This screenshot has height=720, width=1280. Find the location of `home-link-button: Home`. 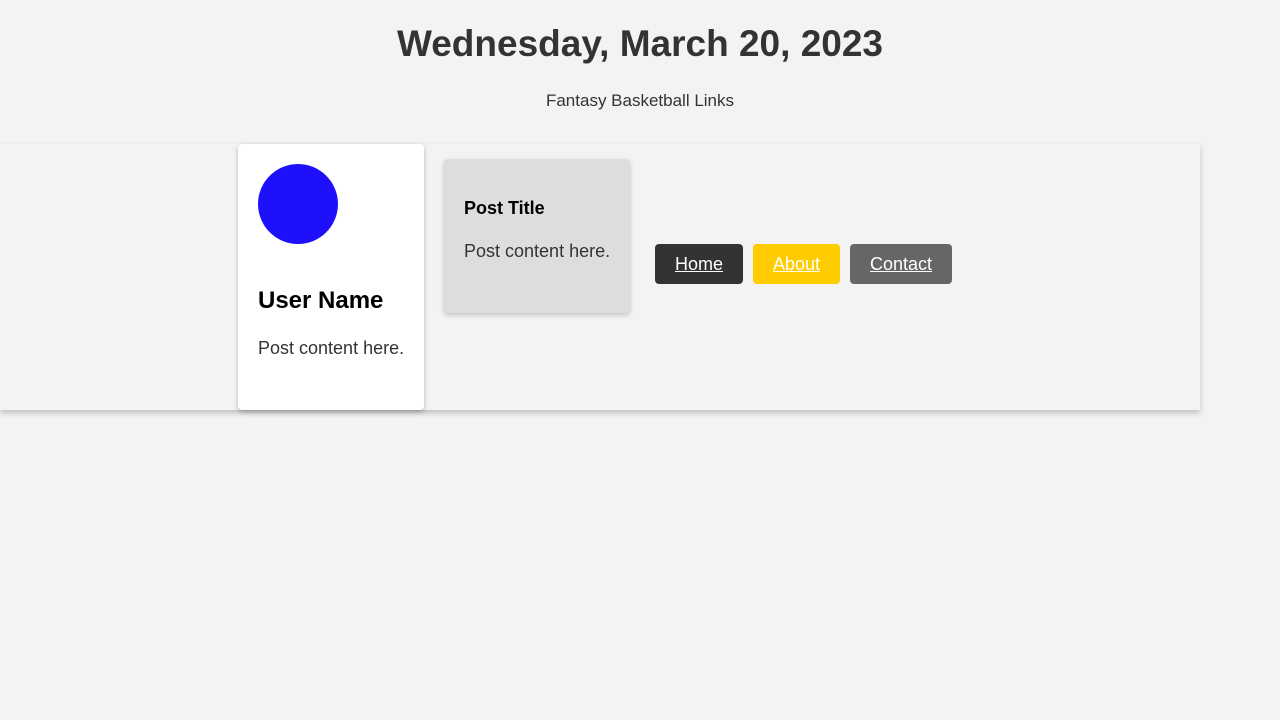

home-link-button: Home is located at coordinates (699, 264).